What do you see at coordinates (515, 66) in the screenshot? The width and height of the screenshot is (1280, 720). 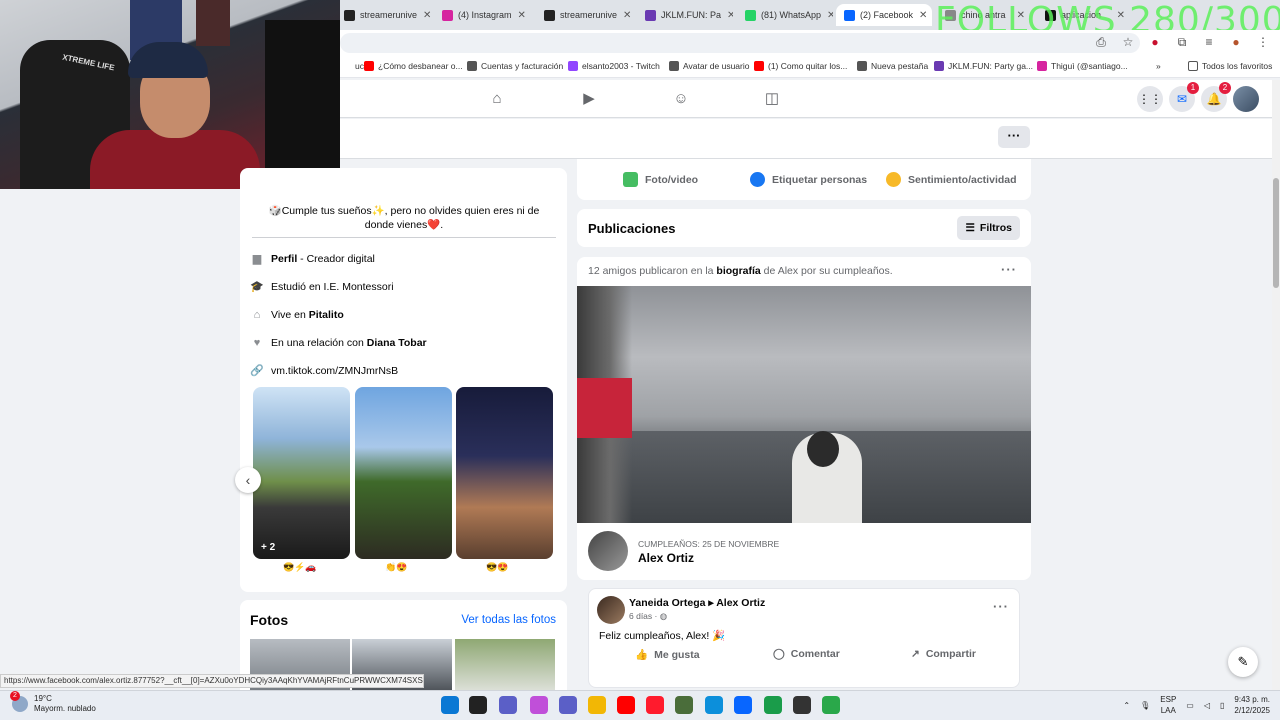 I see `bookmark-item: Cuentas y facturación` at bounding box center [515, 66].